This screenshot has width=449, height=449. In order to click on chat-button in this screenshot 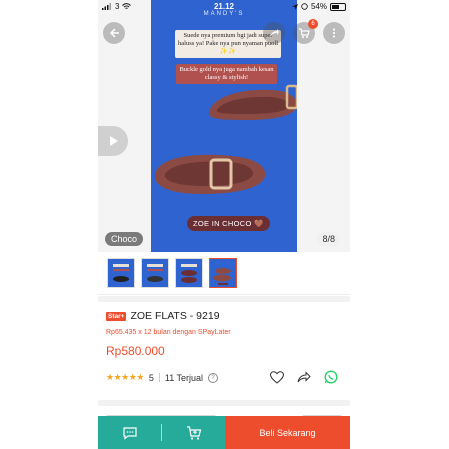, I will do `click(129, 432)`.